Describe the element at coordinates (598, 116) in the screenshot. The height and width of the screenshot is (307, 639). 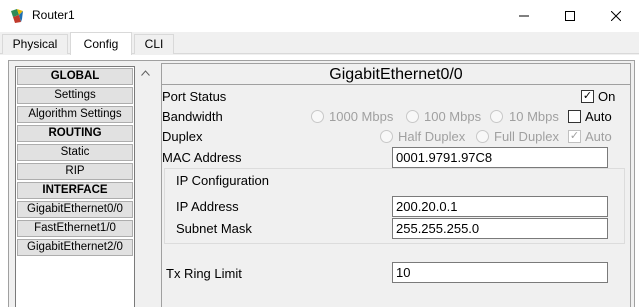
I see `bandwidth-auto-label: Auto` at that location.